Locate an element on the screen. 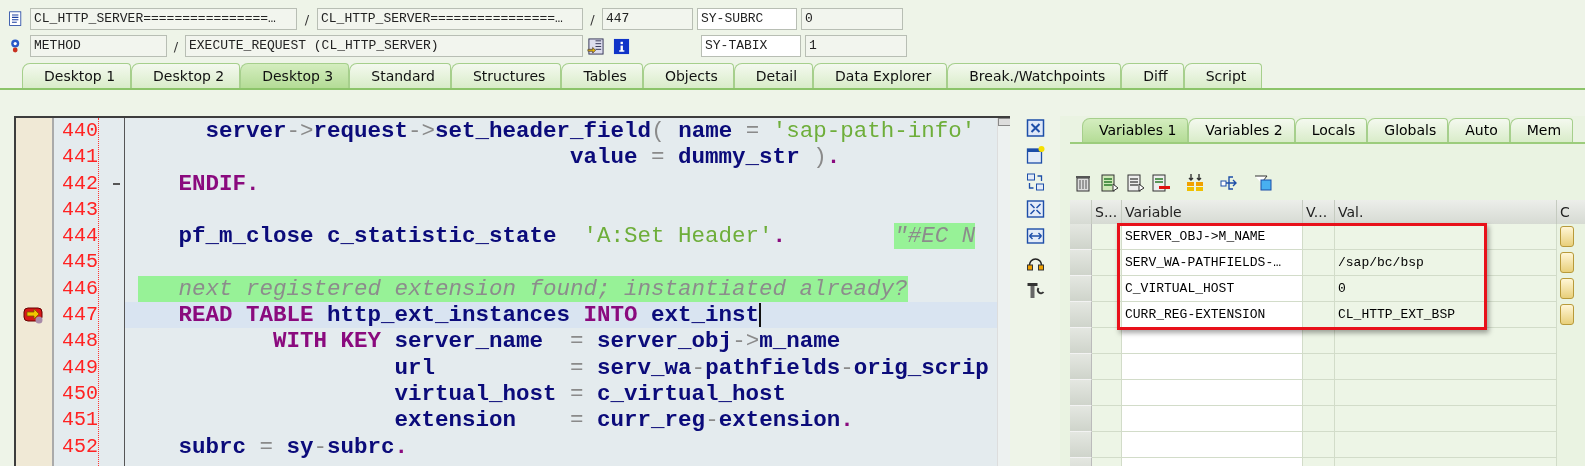 The image size is (1585, 466). new-window-icon is located at coordinates (1035, 155).